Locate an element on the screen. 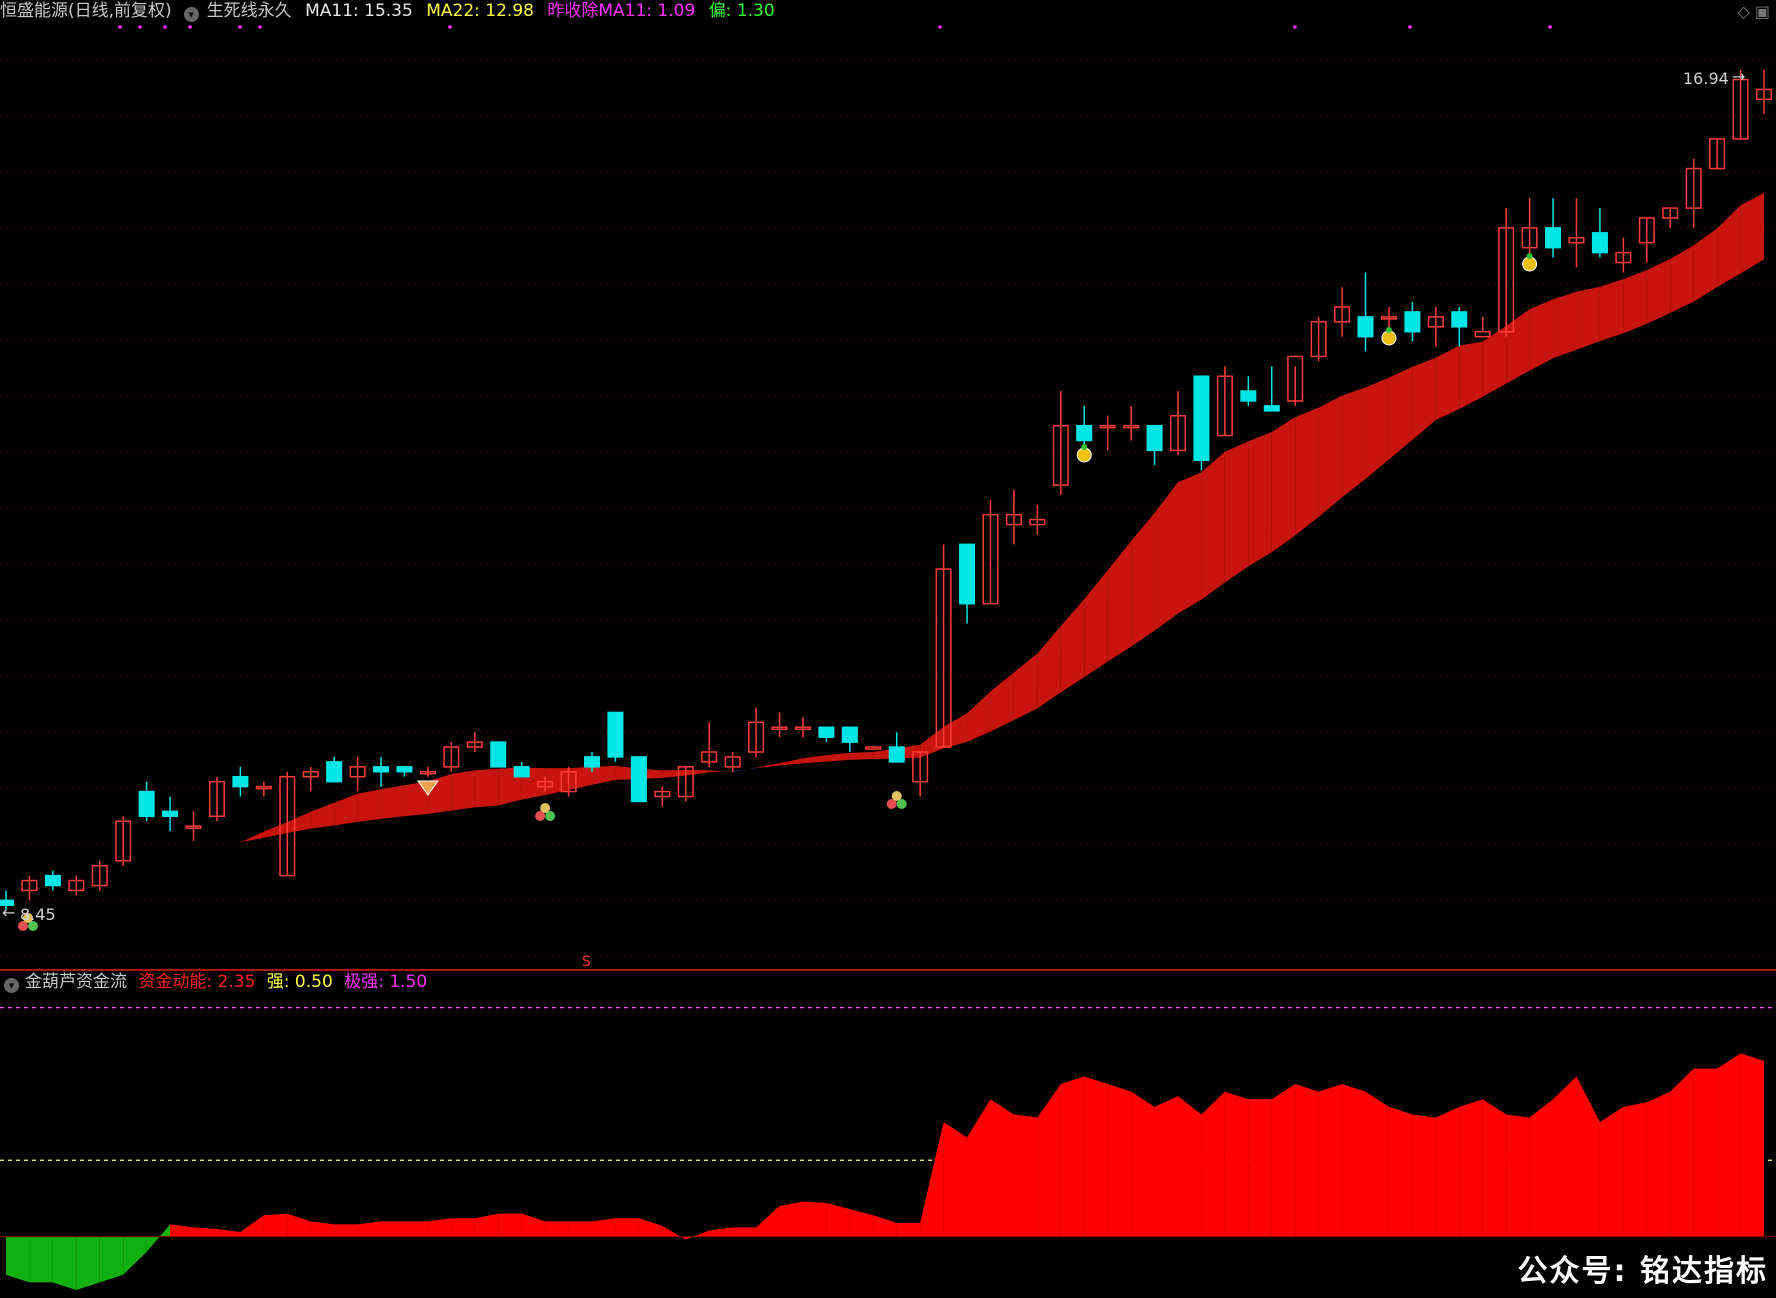 The image size is (1776, 1298). gourd-icon is located at coordinates (1084, 455).